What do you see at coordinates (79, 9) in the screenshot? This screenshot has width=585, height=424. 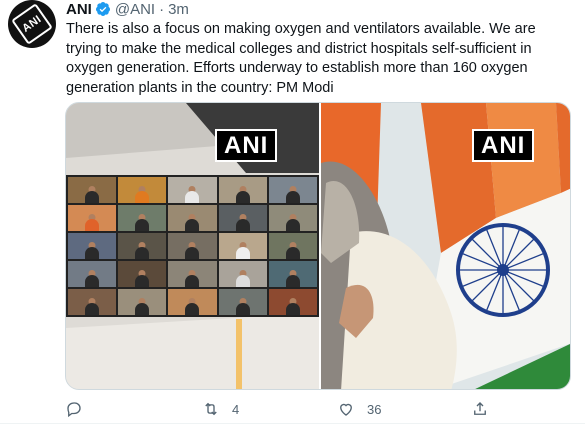 I see `author-name: ANI` at bounding box center [79, 9].